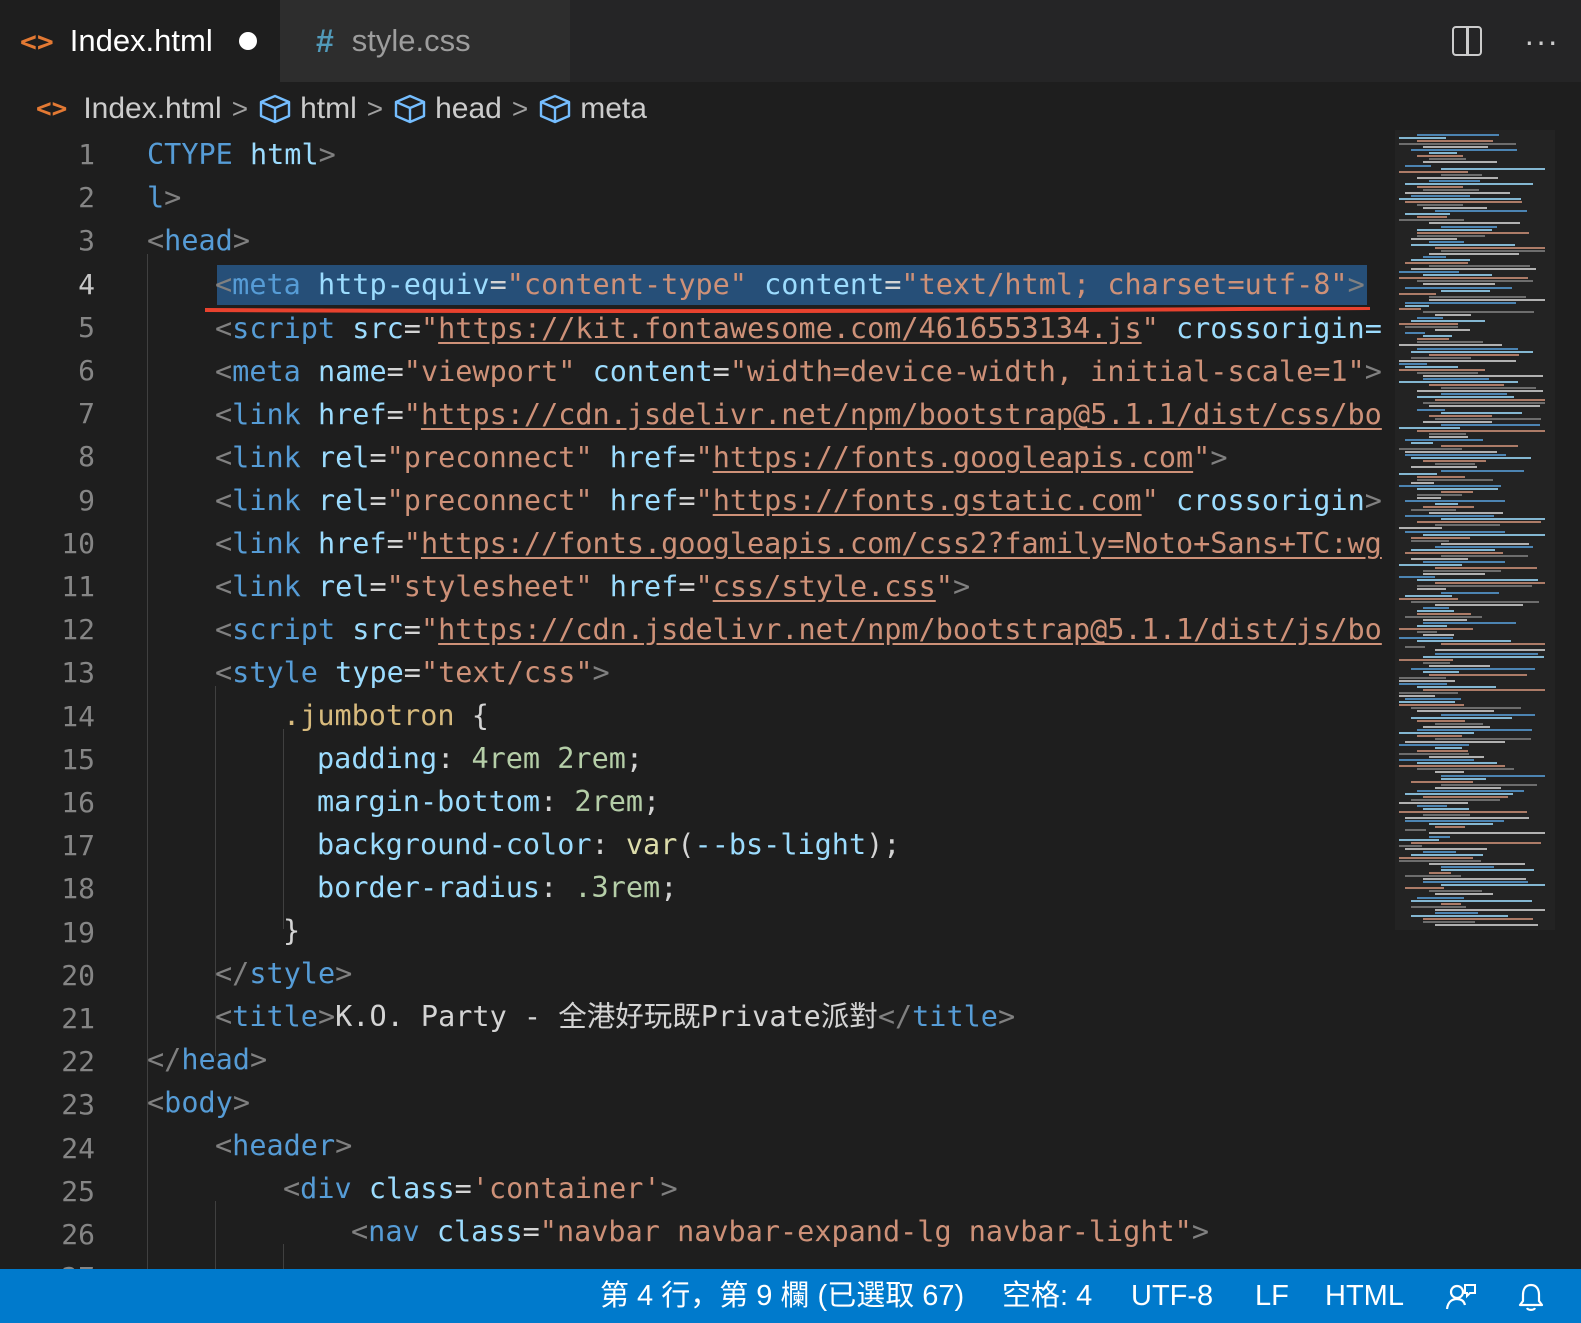 The image size is (1581, 1323). I want to click on tab-style-css: # style.css, so click(425, 41).